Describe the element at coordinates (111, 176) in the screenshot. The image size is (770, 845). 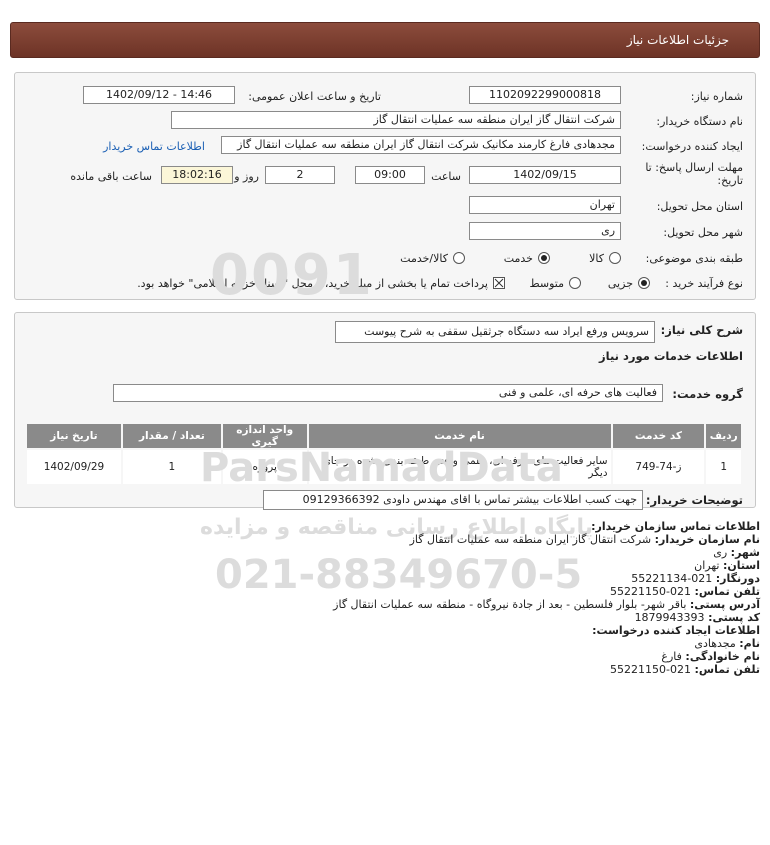
I see `remaining-label: ساعت باقی مانده` at that location.